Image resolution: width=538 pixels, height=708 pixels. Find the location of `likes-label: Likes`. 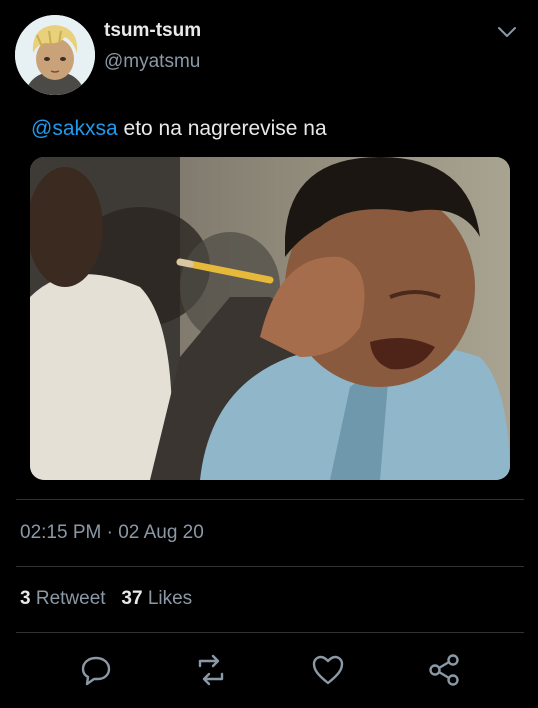

likes-label: Likes is located at coordinates (170, 598).